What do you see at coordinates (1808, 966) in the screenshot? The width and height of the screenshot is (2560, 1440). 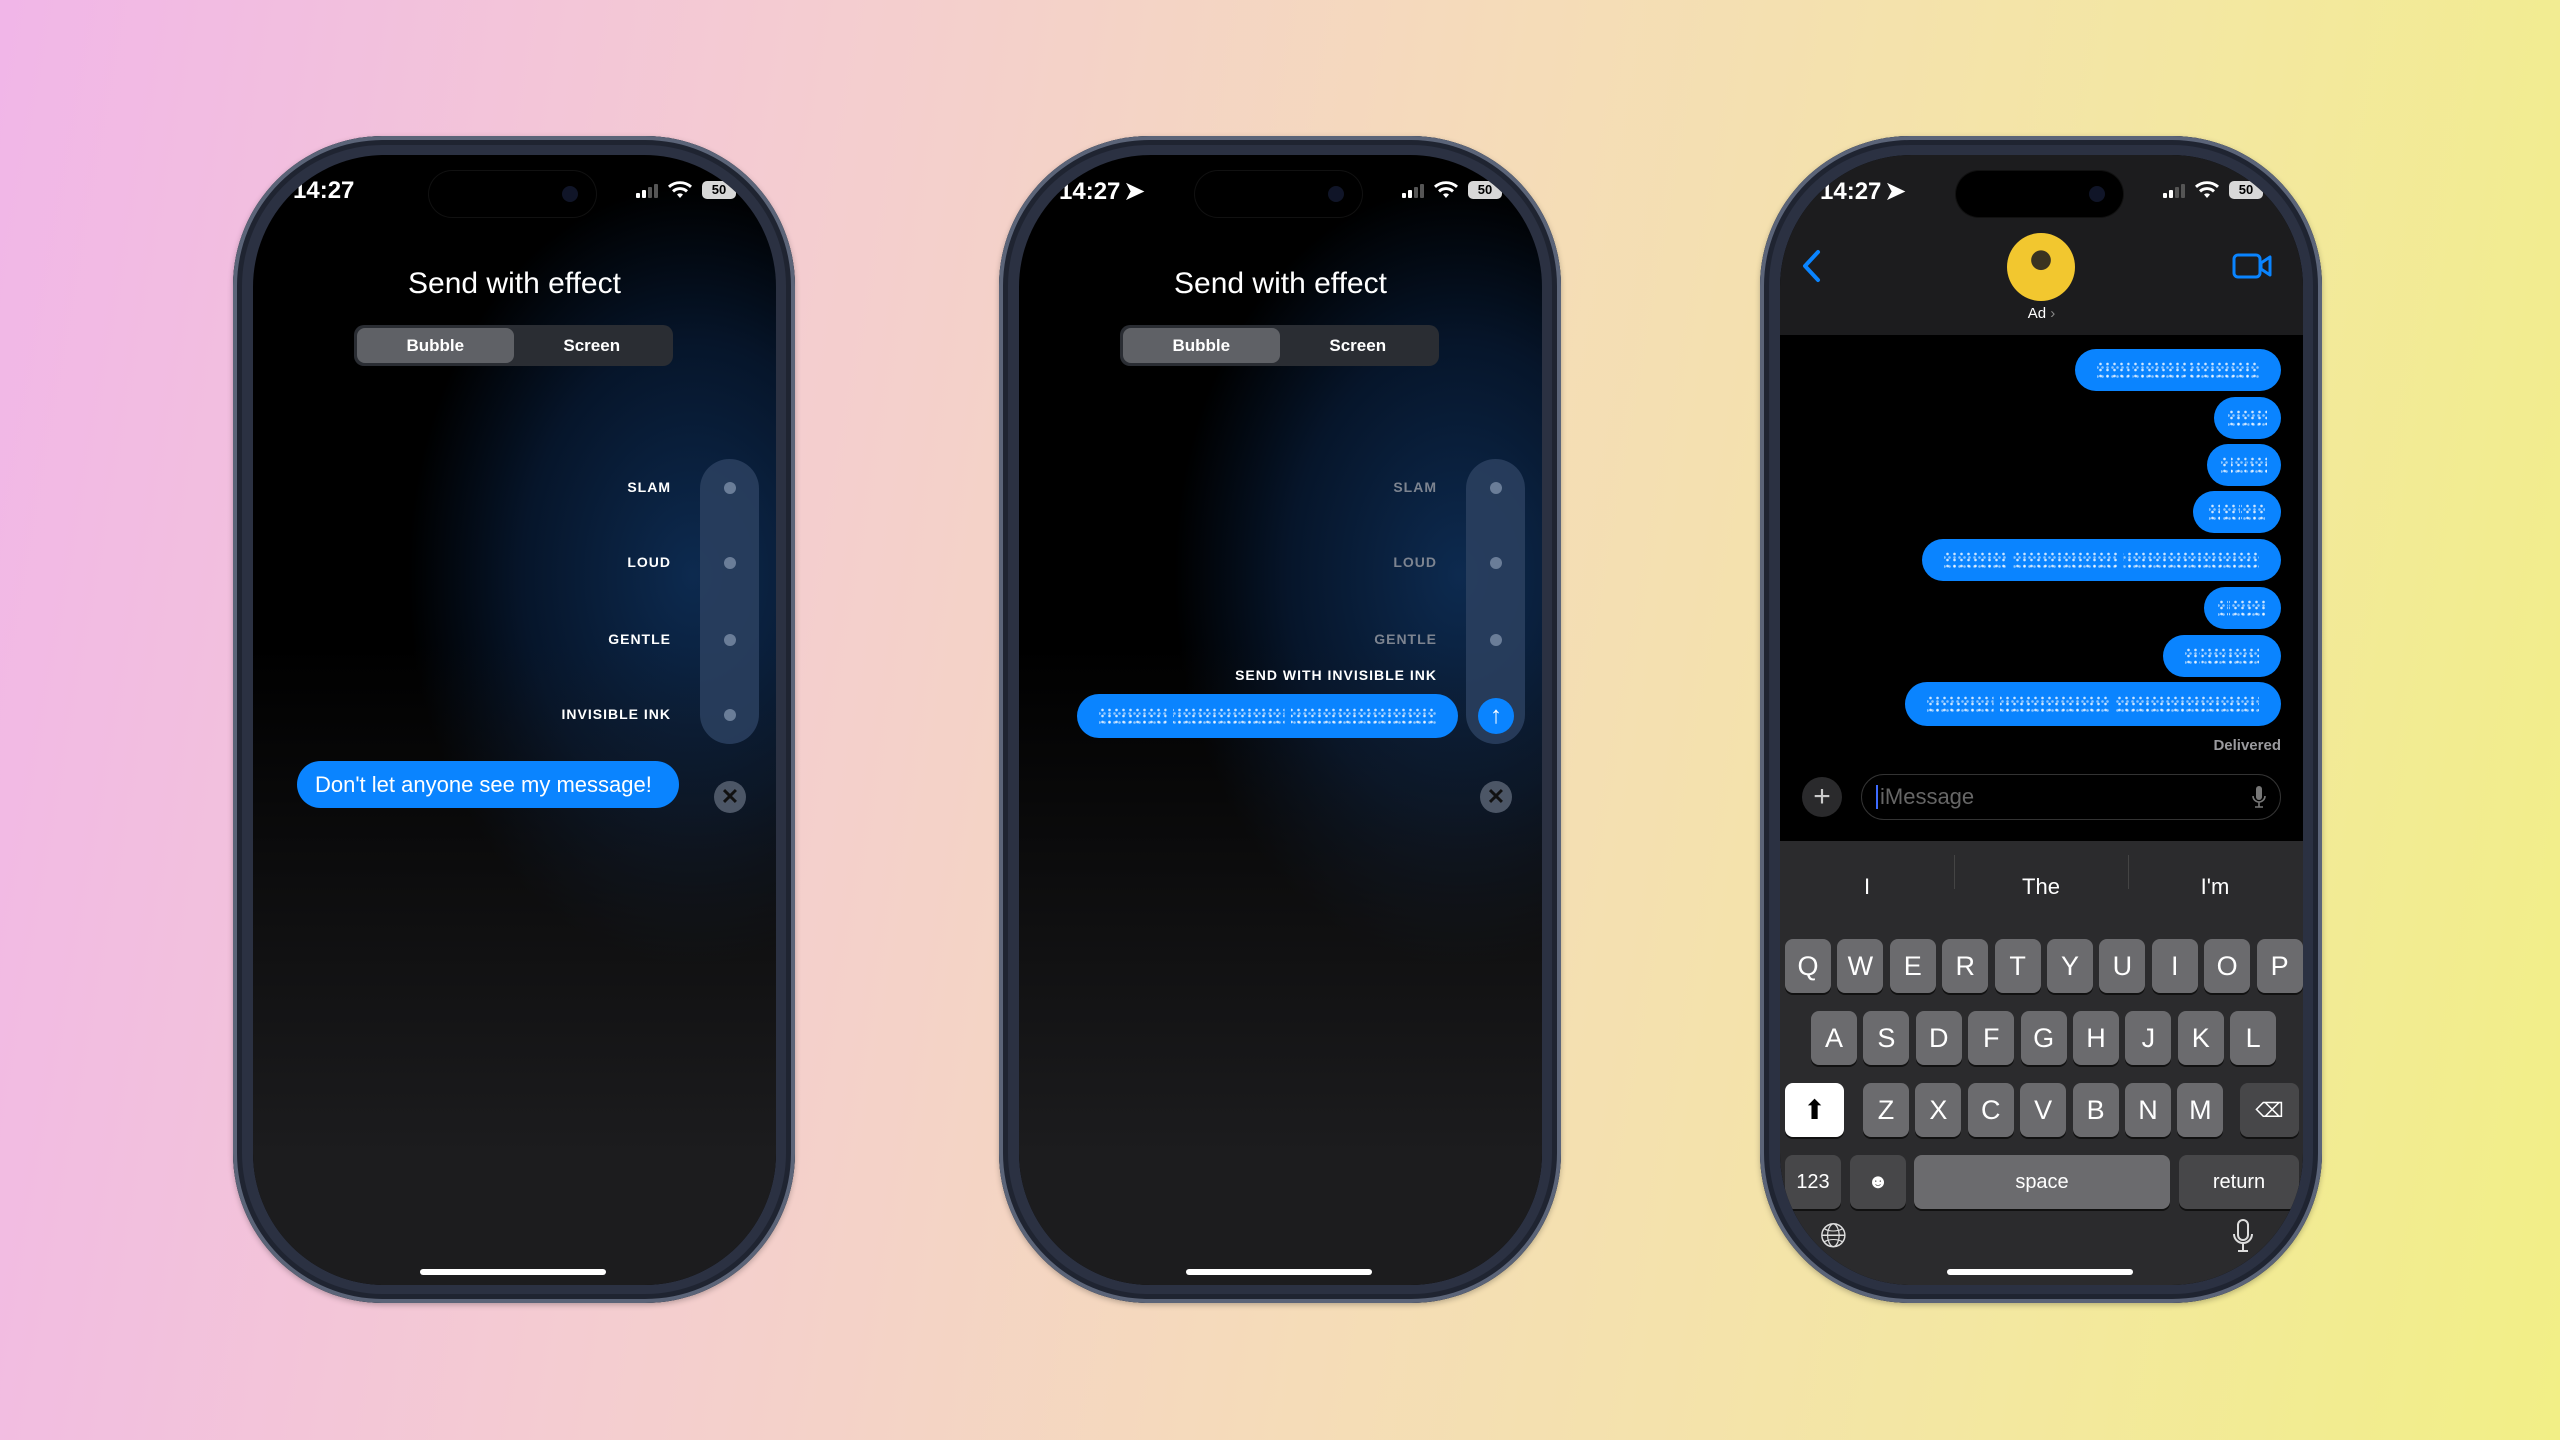 I see `key-q: Q` at bounding box center [1808, 966].